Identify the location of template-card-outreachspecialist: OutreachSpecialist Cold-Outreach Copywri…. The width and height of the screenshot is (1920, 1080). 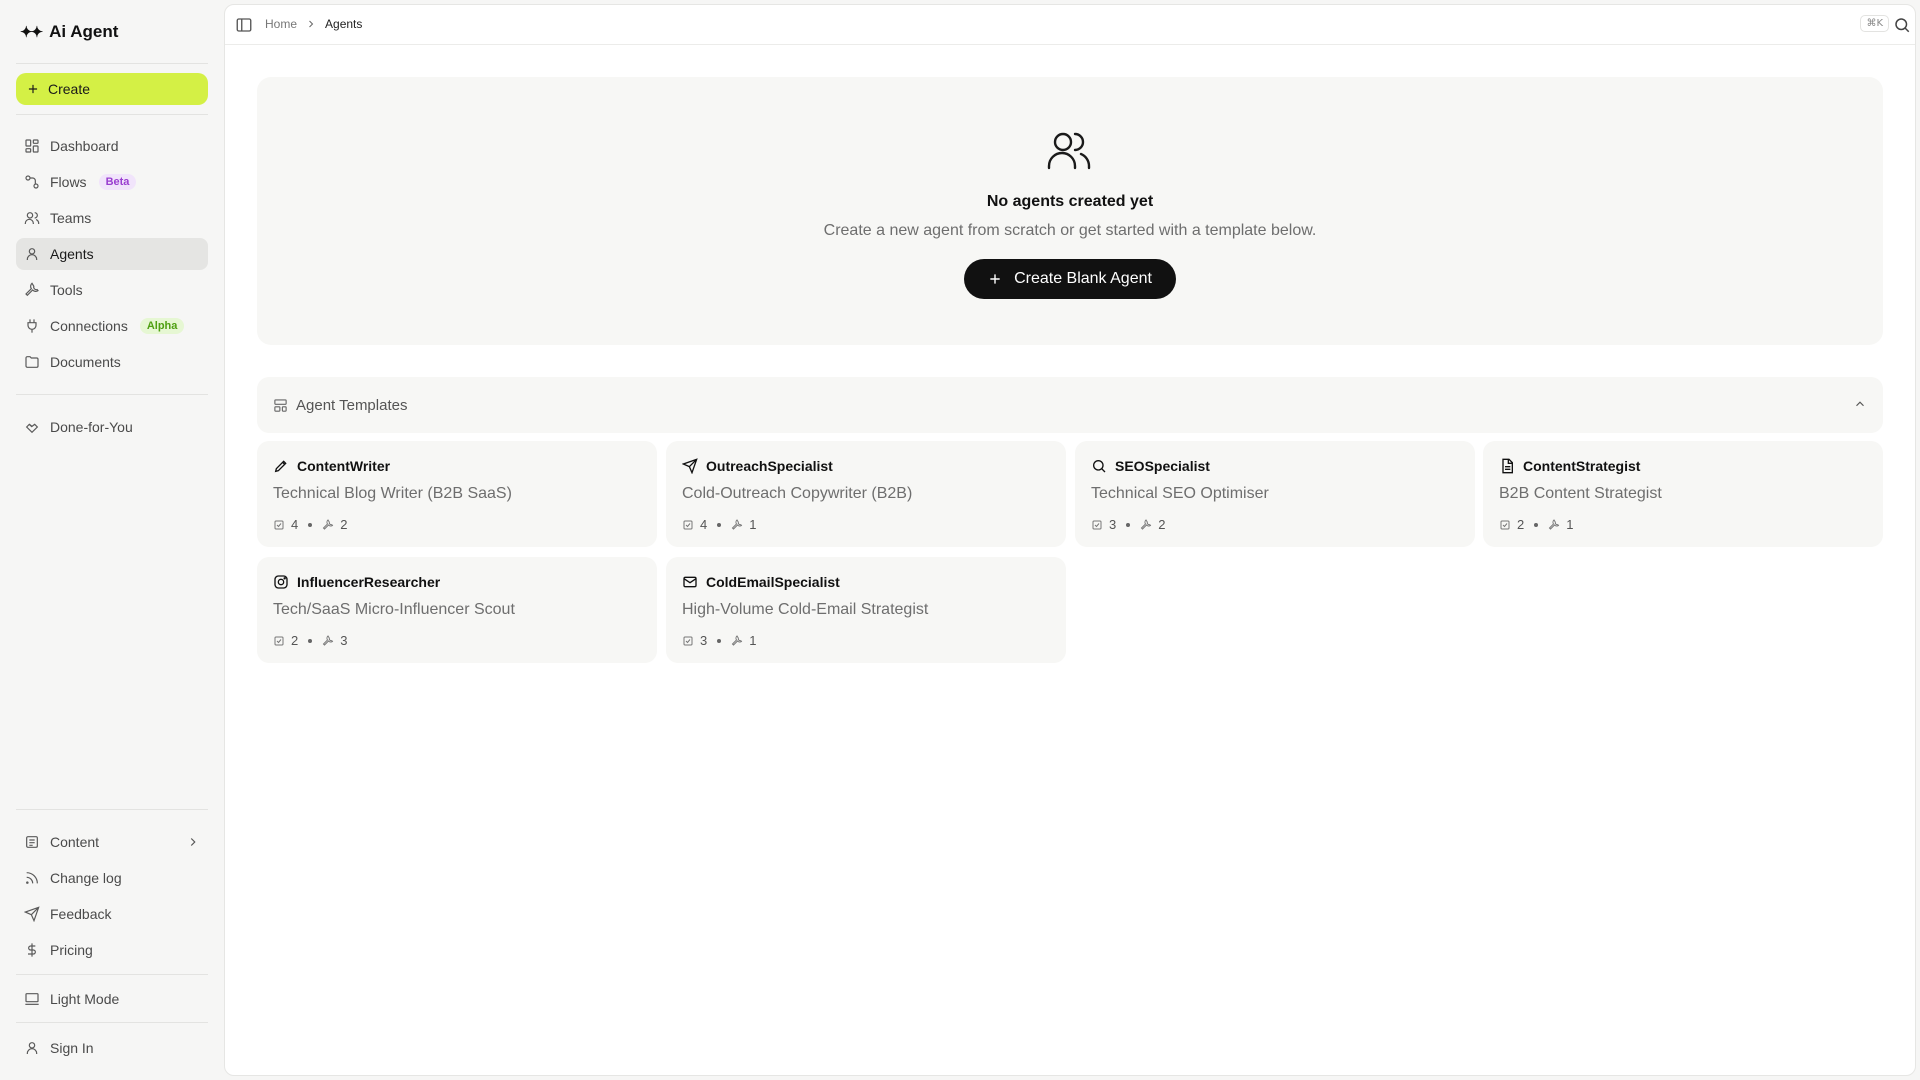
(866, 494).